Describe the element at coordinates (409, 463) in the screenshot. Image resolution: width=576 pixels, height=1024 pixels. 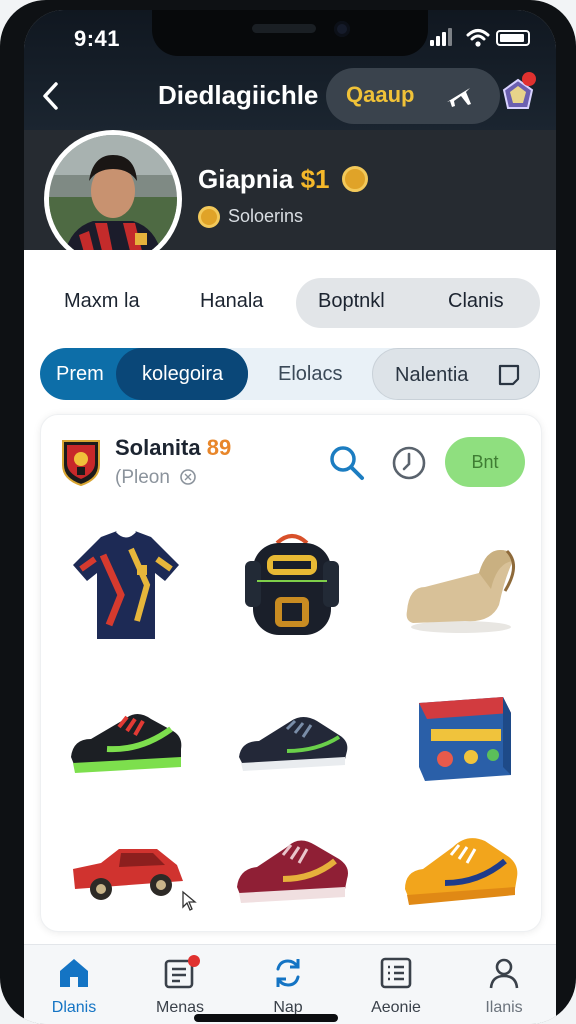
I see `clock-icon` at that location.